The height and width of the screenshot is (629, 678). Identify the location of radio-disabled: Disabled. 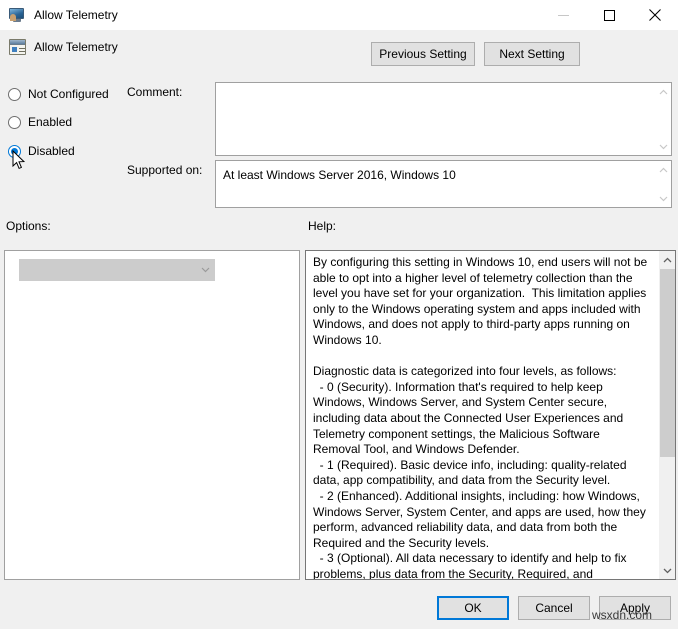
(41, 151).